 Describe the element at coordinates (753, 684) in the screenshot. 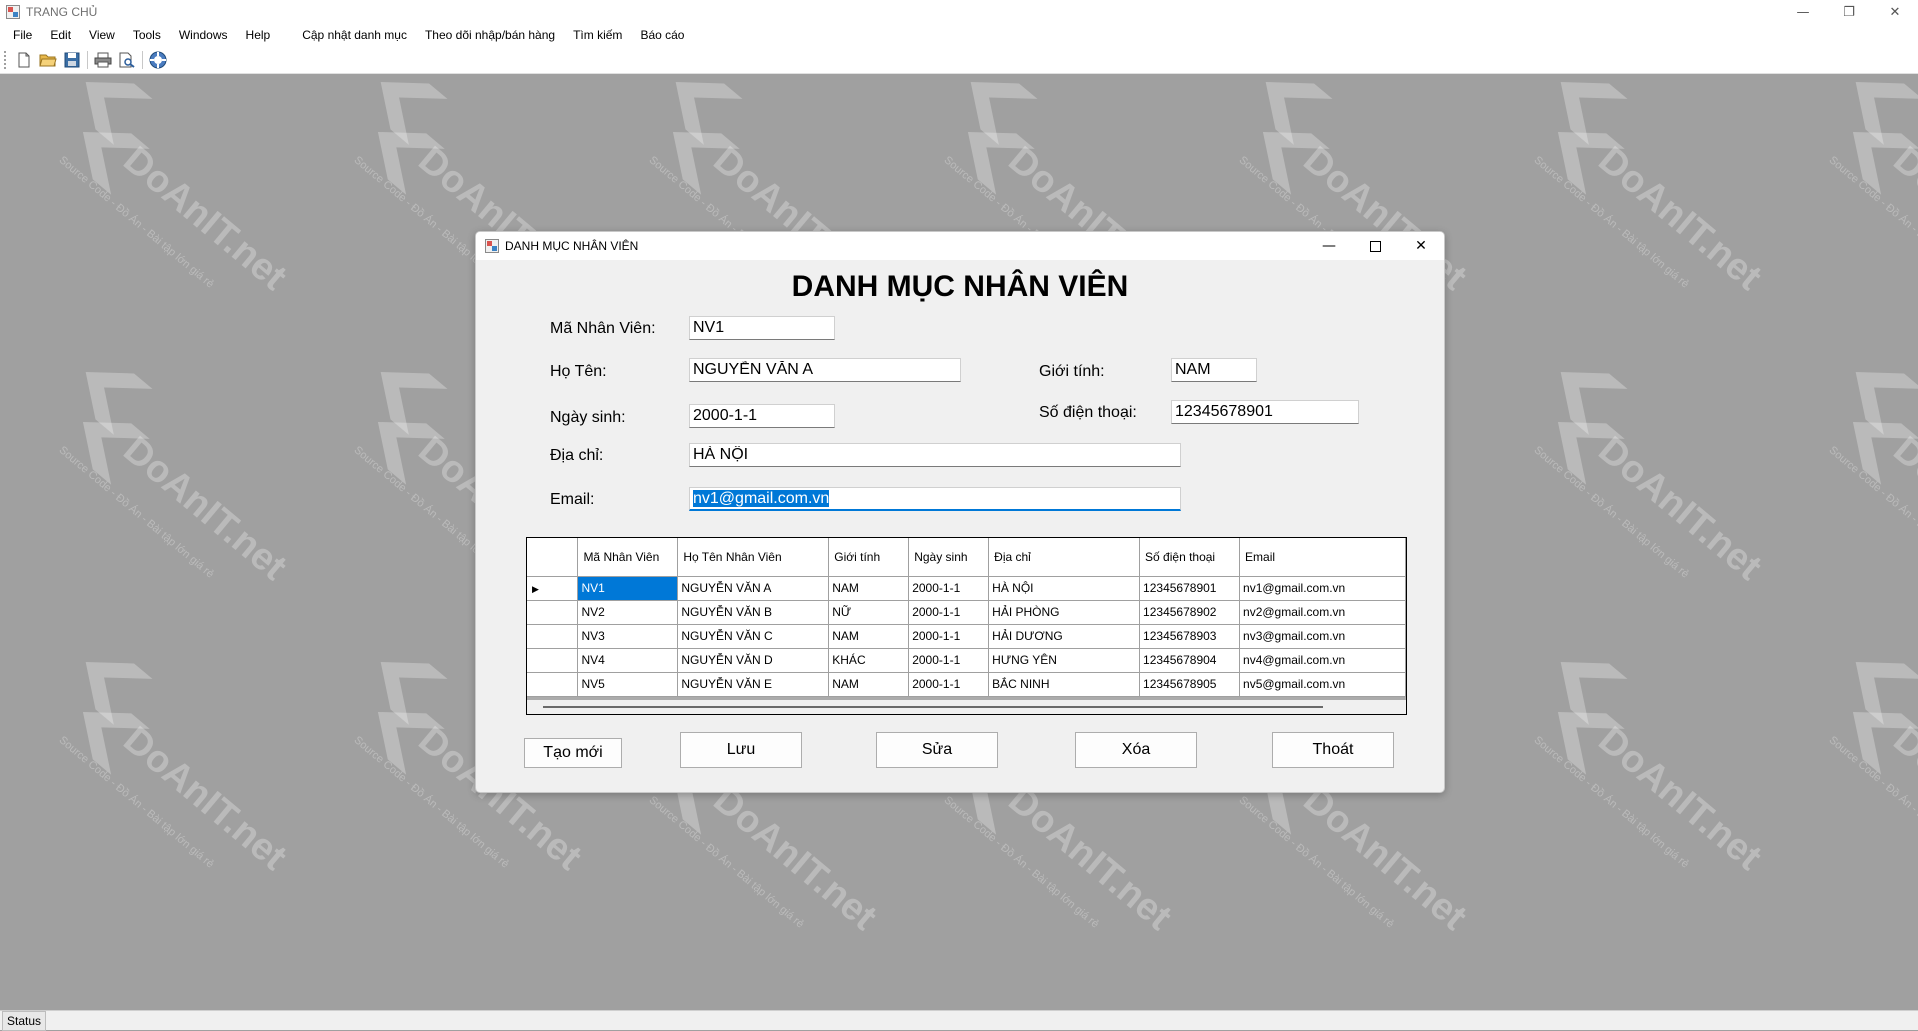

I see `cell-ho-ten: NGUYỄN VĂN E` at that location.